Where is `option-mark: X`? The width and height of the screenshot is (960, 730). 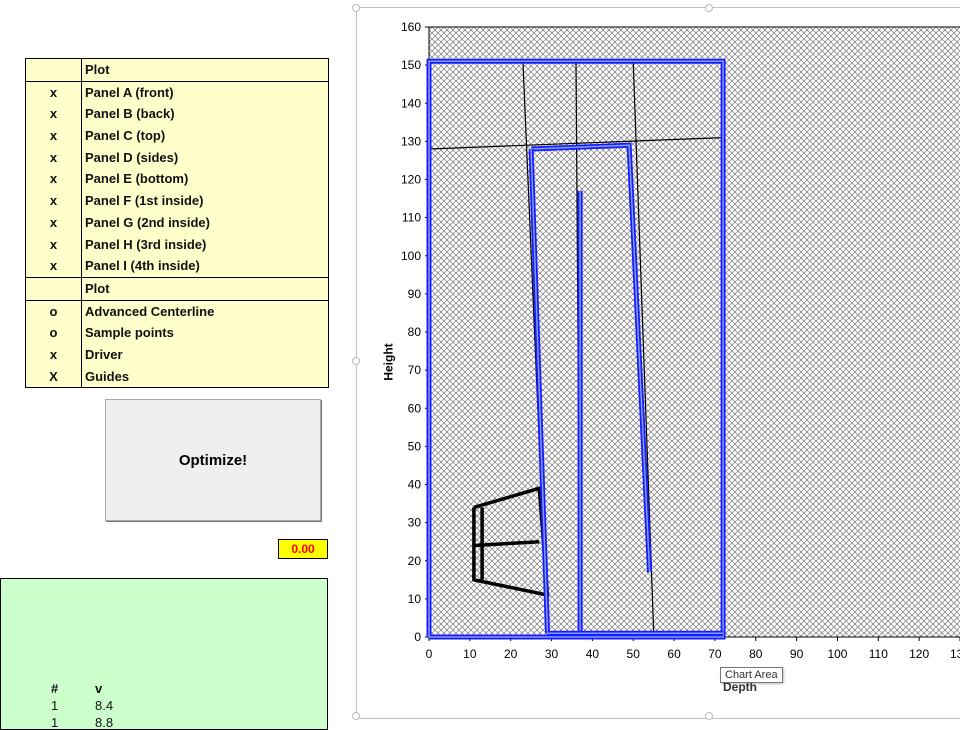
option-mark: X is located at coordinates (54, 376).